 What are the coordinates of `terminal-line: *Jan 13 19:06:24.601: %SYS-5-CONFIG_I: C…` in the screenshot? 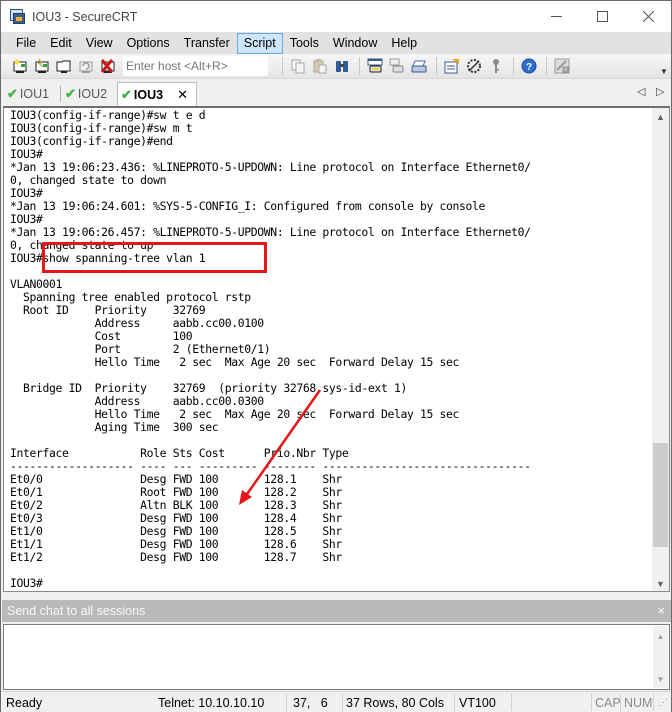 It's located at (248, 206).